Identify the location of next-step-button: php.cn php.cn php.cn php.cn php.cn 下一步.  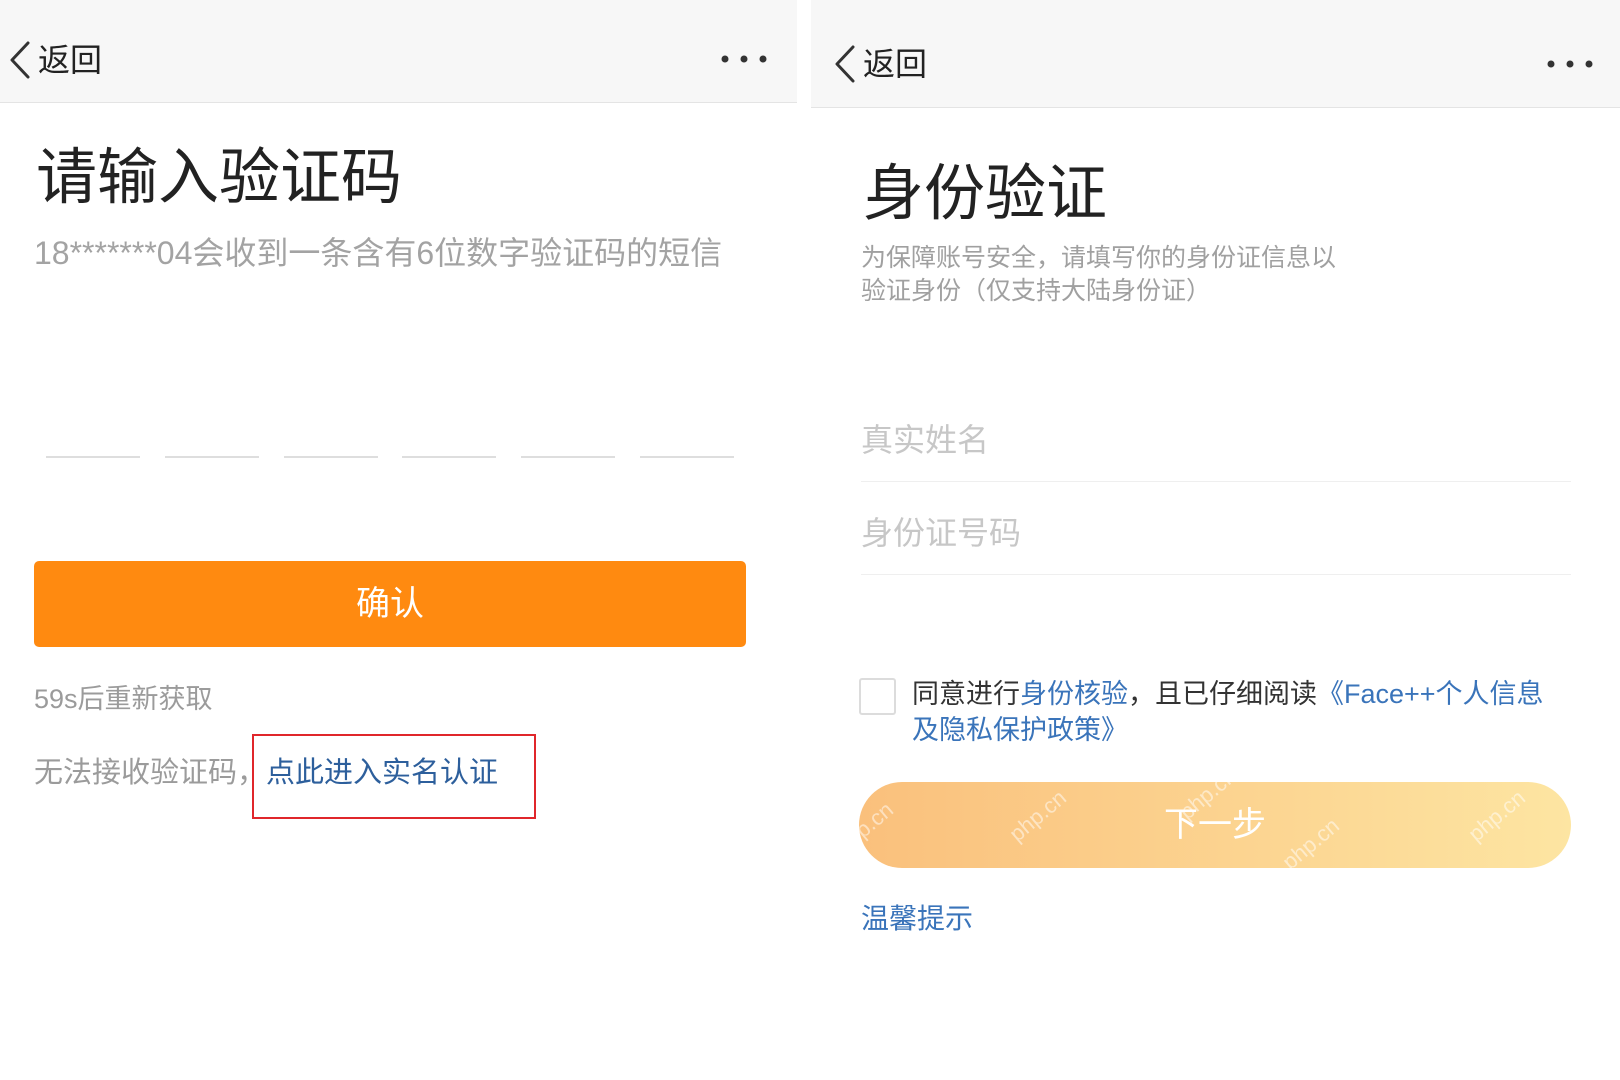
(1215, 825).